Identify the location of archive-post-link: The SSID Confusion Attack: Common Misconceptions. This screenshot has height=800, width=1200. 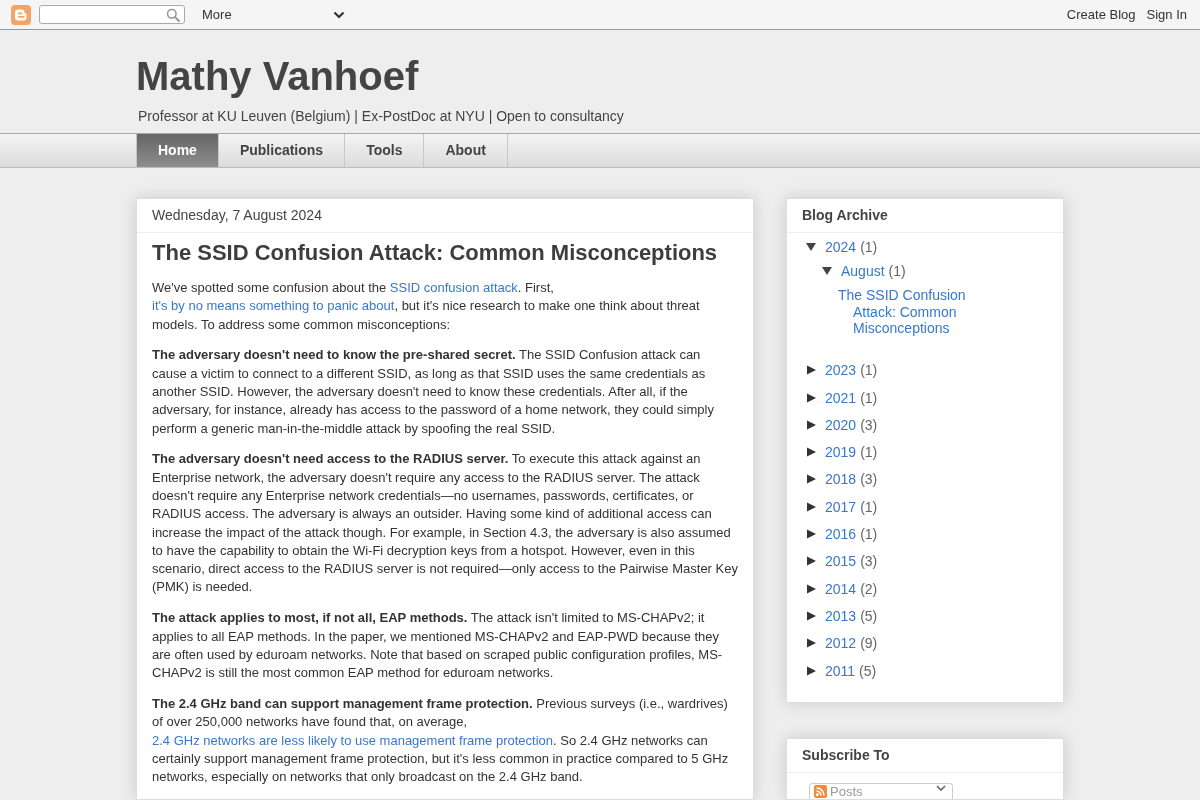
(913, 312).